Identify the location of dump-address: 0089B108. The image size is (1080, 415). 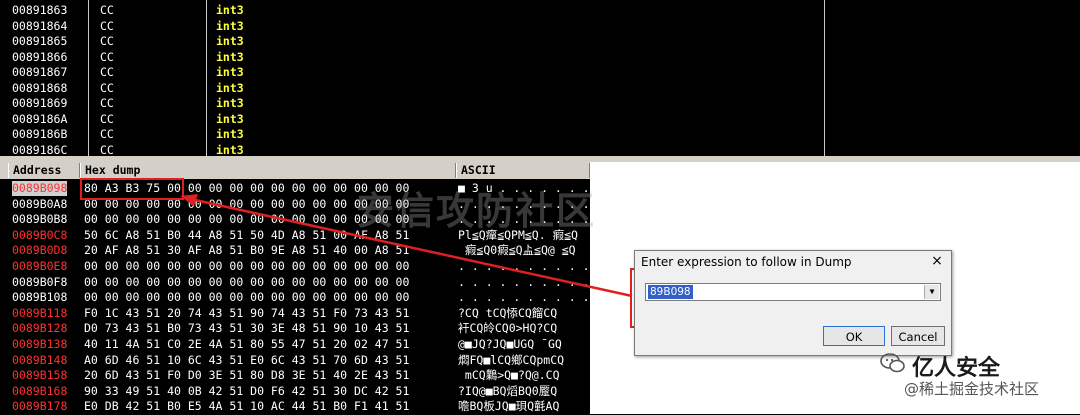
(40, 297).